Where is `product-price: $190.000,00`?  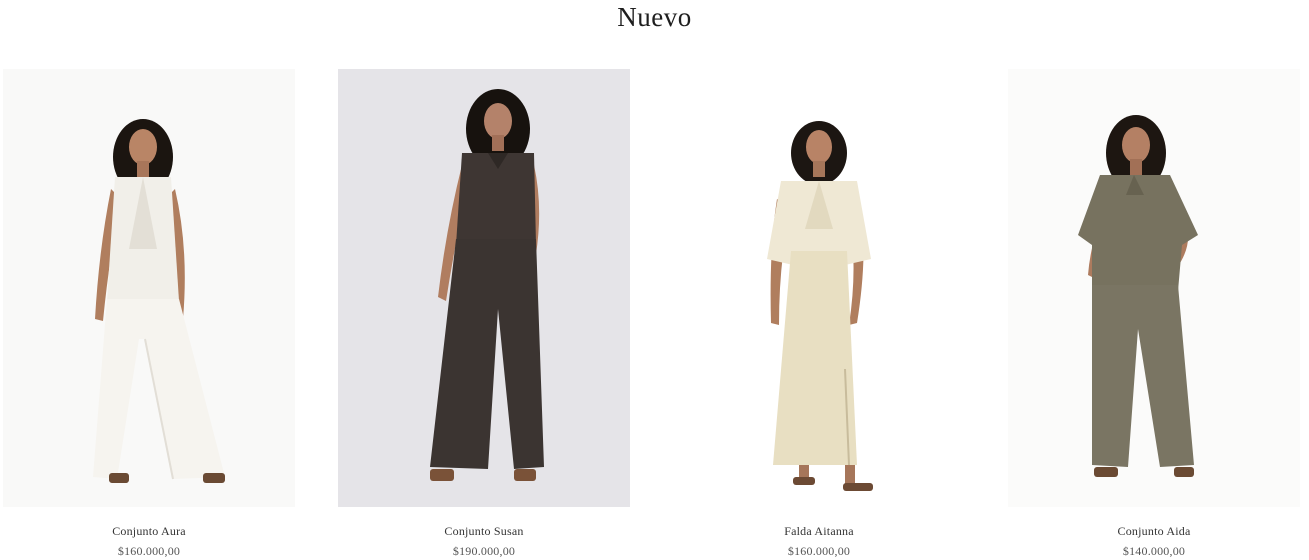
product-price: $190.000,00 is located at coordinates (484, 551).